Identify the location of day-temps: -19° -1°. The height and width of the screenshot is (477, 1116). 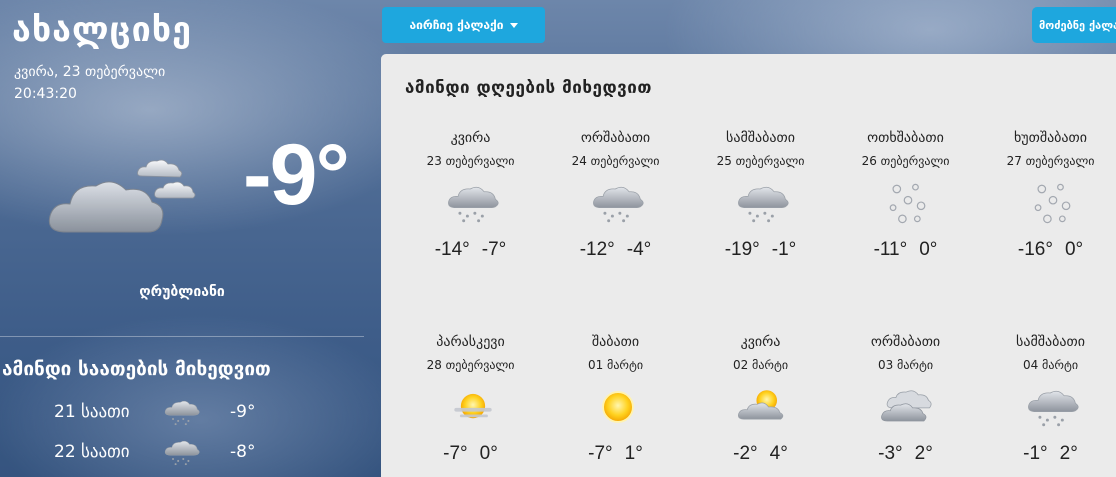
(760, 250).